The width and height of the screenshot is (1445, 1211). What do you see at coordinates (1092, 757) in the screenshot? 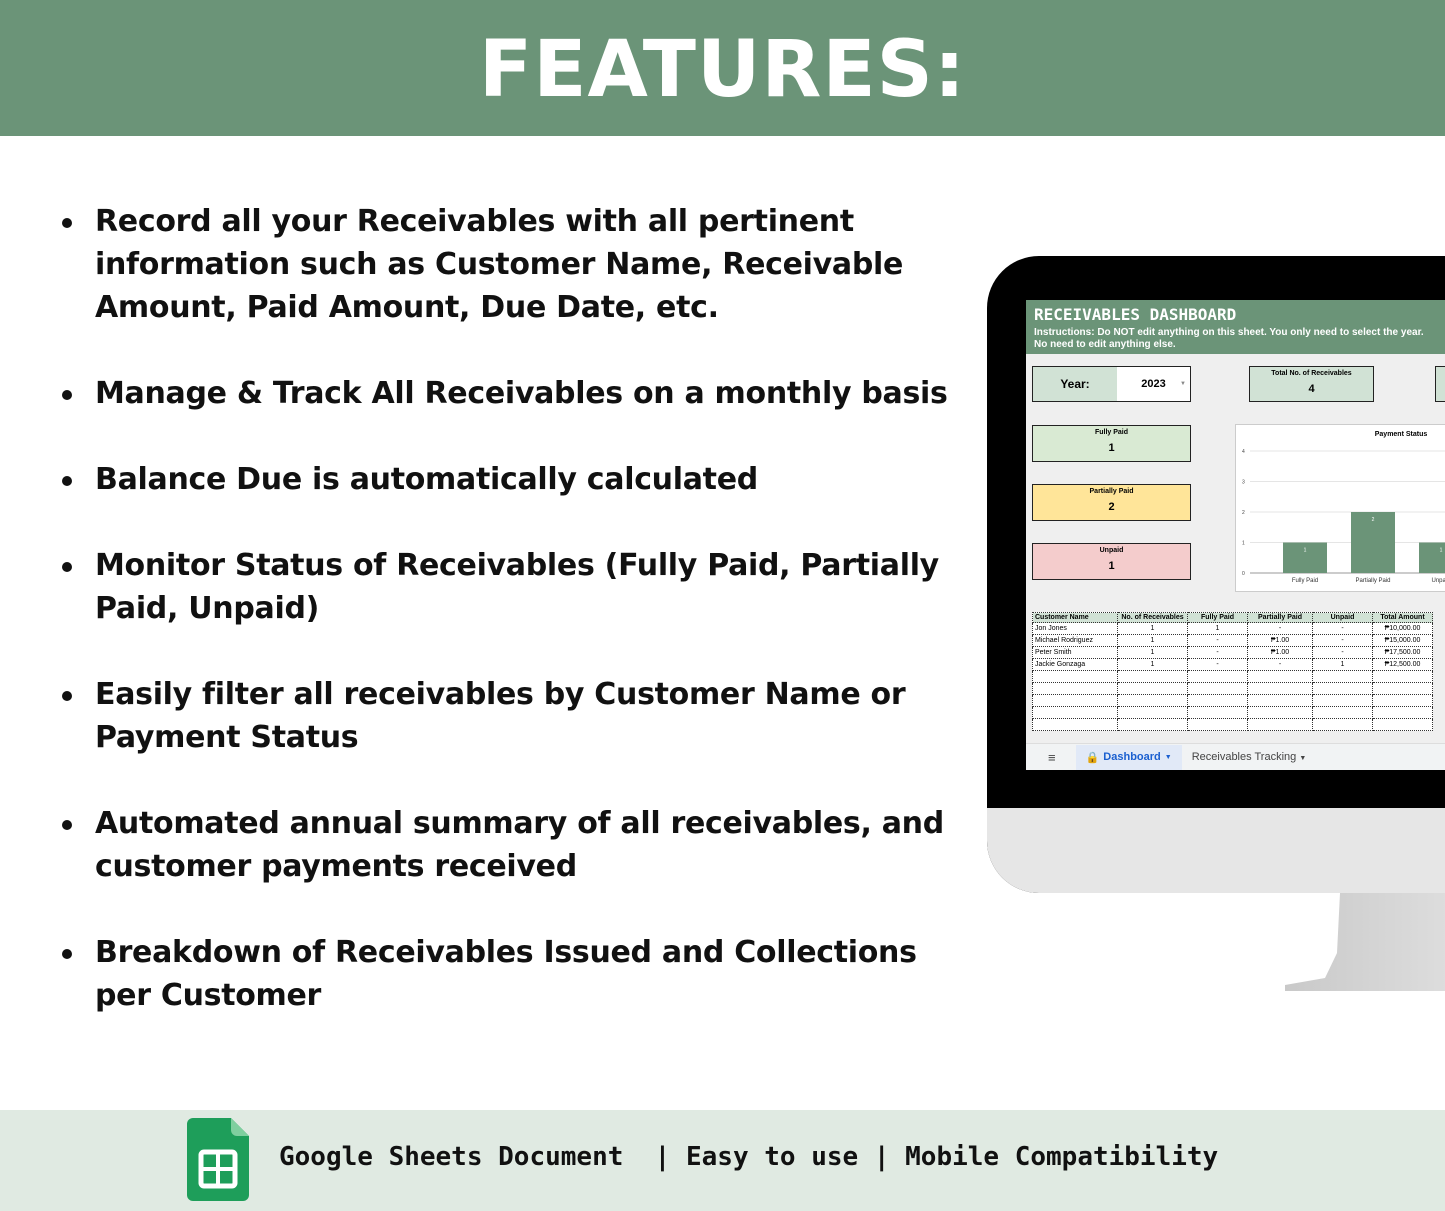
I see `lock-icon: 🔒` at bounding box center [1092, 757].